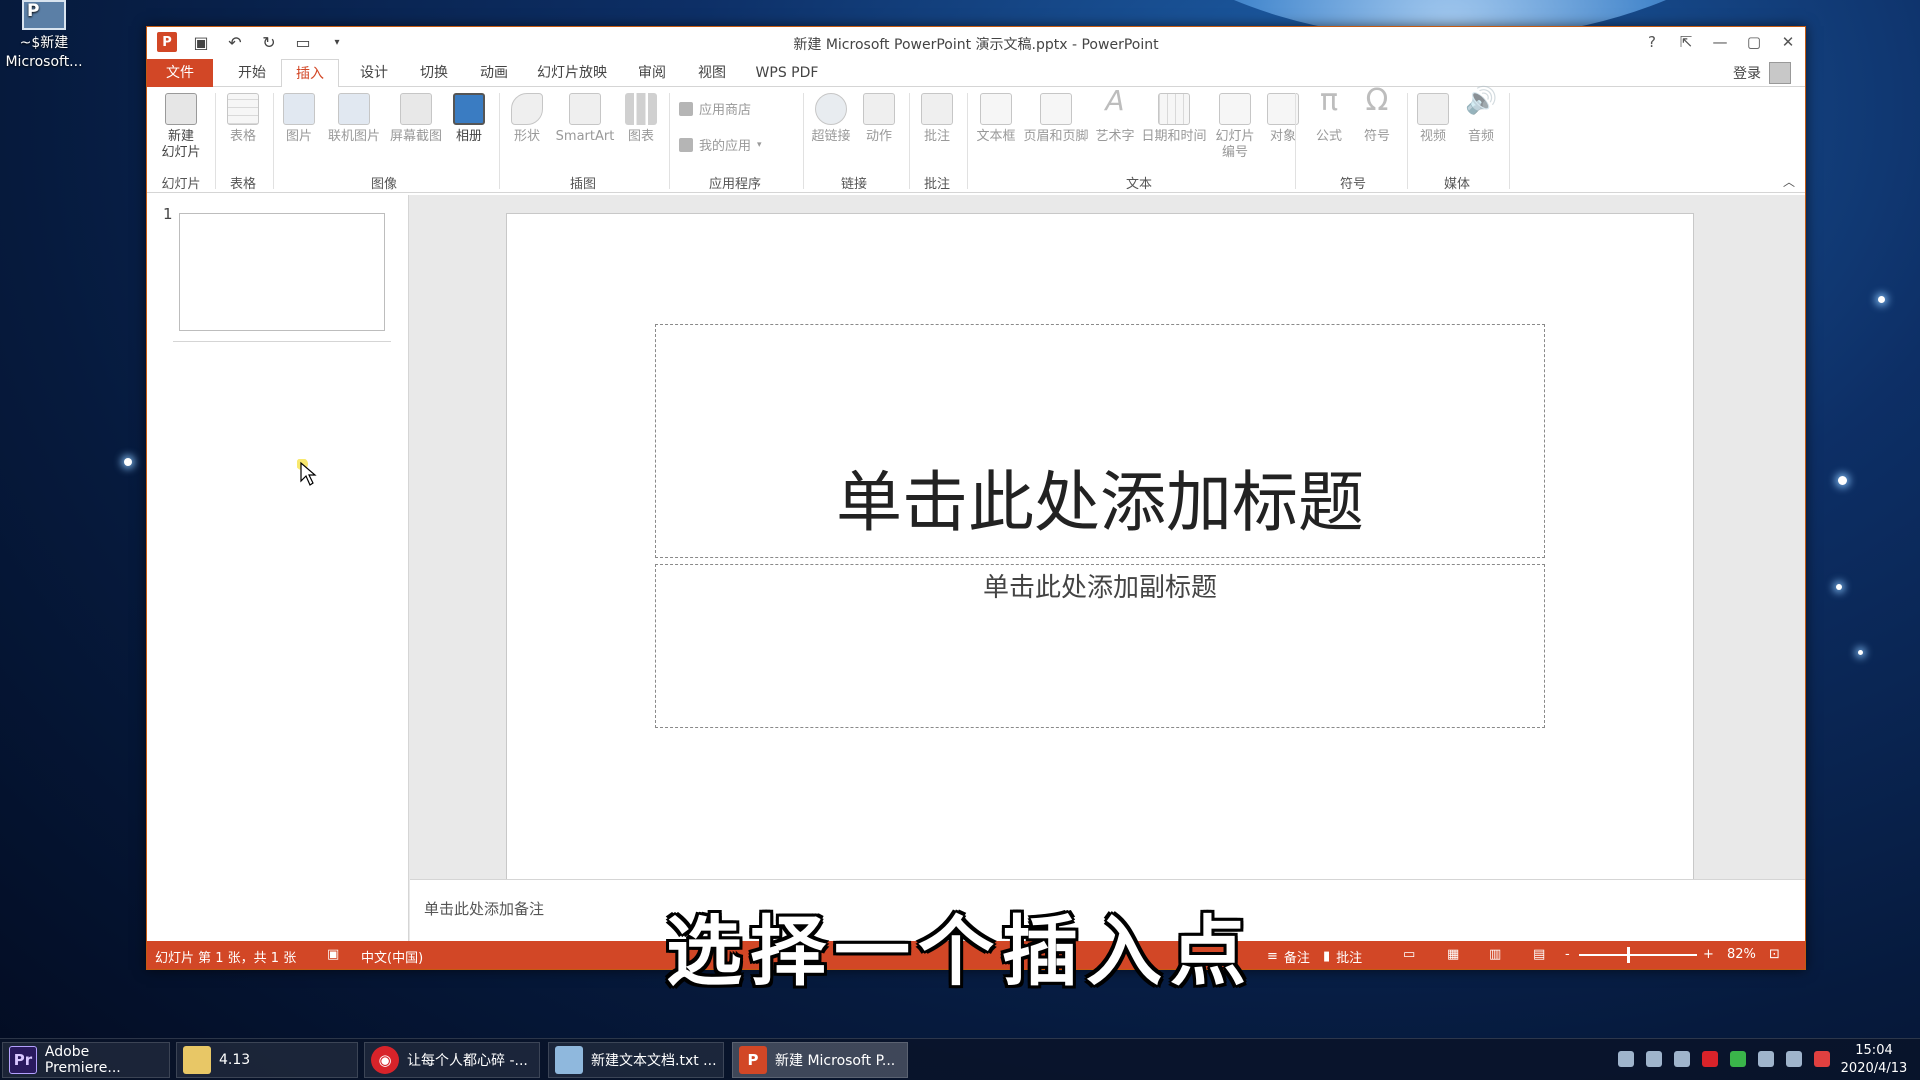 The height and width of the screenshot is (1080, 1920). What do you see at coordinates (996, 119) in the screenshot?
I see `textbox-button: 文本框` at bounding box center [996, 119].